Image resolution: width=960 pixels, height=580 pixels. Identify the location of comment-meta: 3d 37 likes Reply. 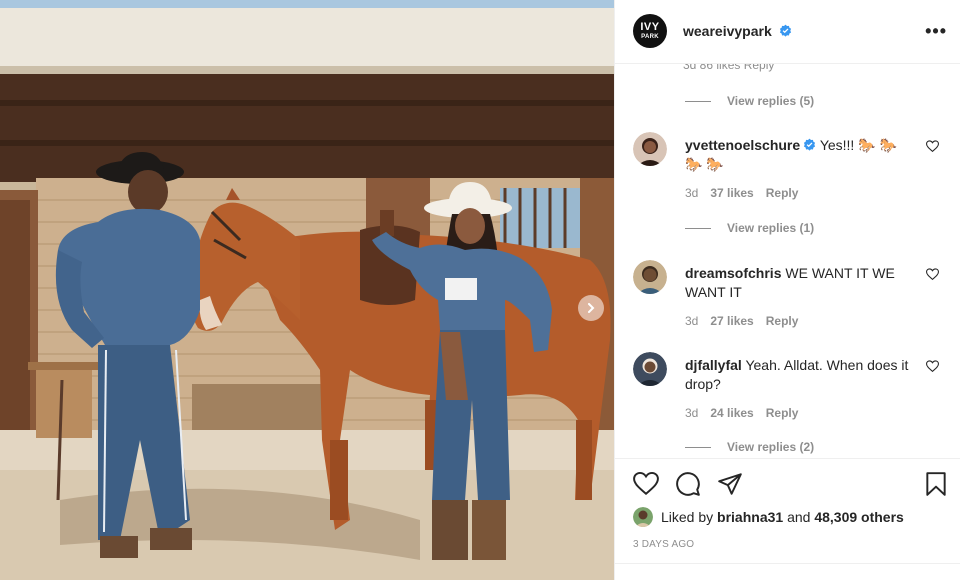
(741, 193).